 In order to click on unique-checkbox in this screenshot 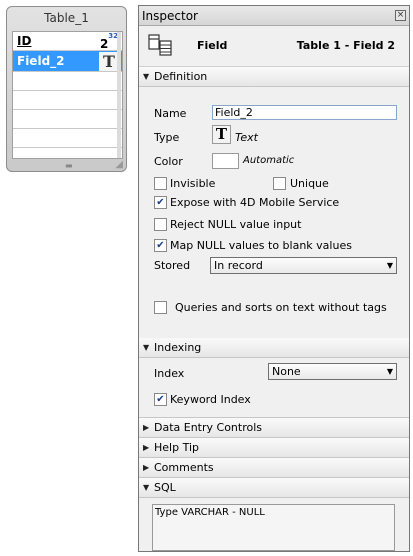, I will do `click(279, 183)`.